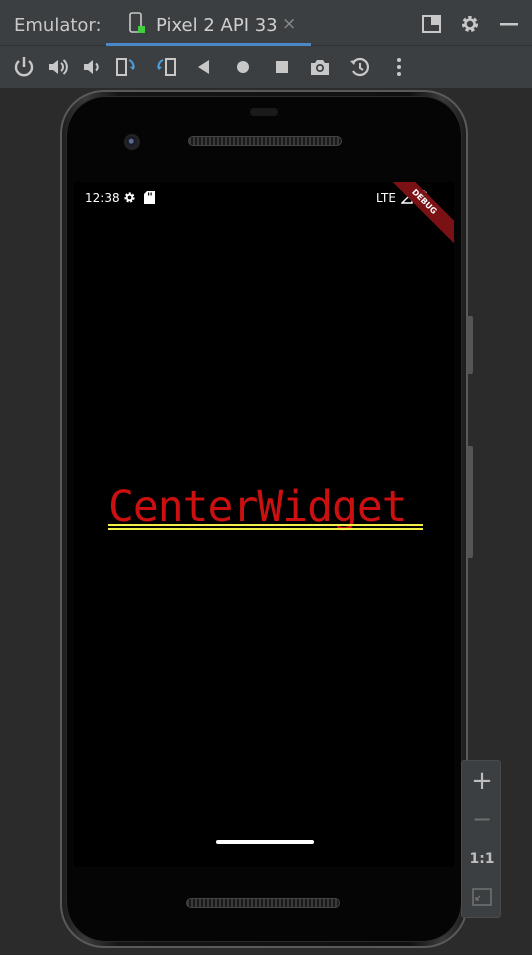 The height and width of the screenshot is (955, 532). I want to click on fit-screen-icon, so click(482, 897).